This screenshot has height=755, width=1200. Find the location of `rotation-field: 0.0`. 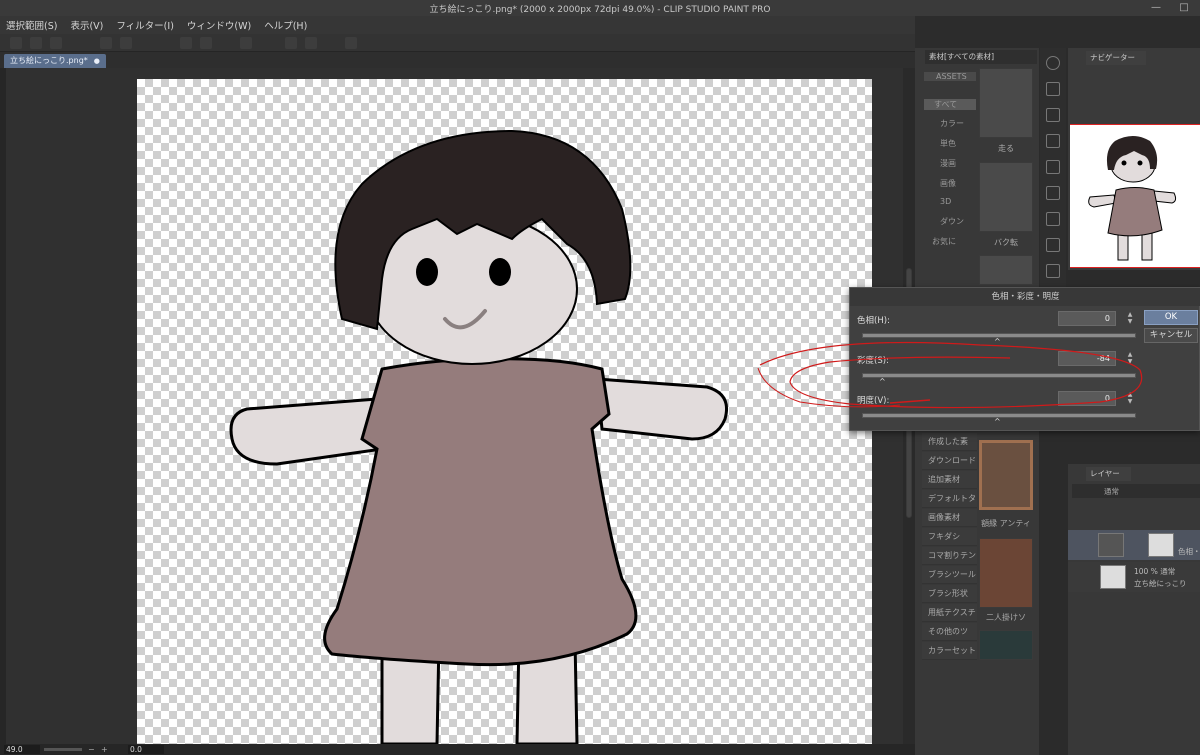

rotation-field: 0.0 is located at coordinates (146, 749).